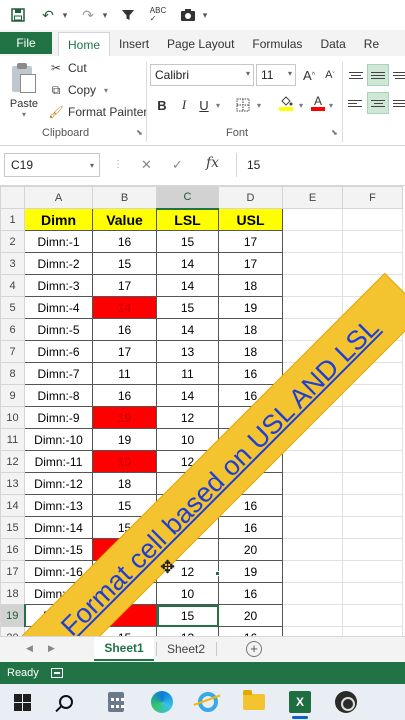  What do you see at coordinates (243, 105) in the screenshot?
I see `borders-icon` at bounding box center [243, 105].